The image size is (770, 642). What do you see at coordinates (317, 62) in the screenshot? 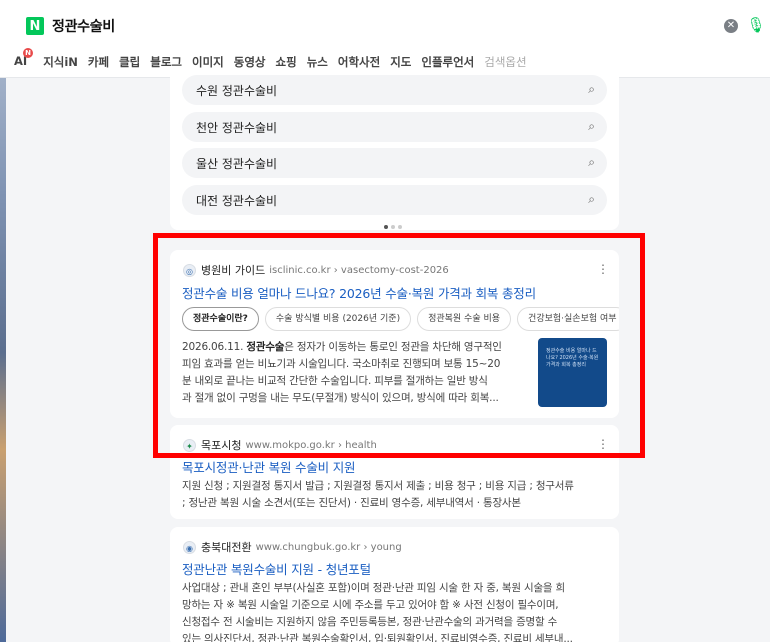
I see `tab-news: 뉴스` at bounding box center [317, 62].